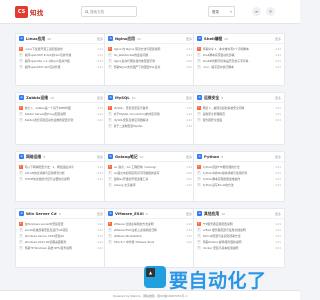 Image resolution: width=320 pixels, height=300 pixels. Describe the element at coordinates (125, 39) in the screenshot. I see `card-title: Nginx应用` at that location.